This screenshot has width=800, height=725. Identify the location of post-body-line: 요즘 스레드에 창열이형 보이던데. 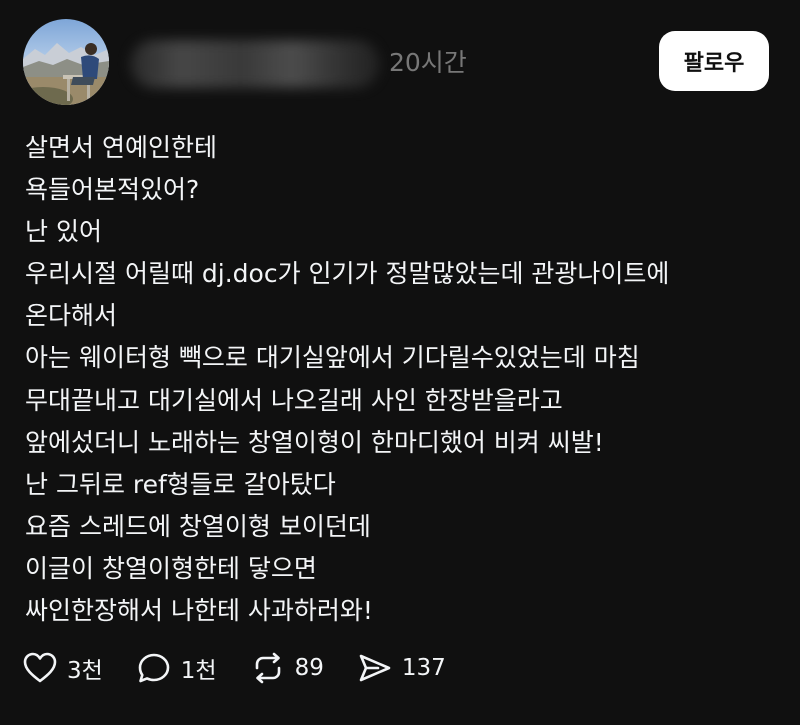
(198, 526).